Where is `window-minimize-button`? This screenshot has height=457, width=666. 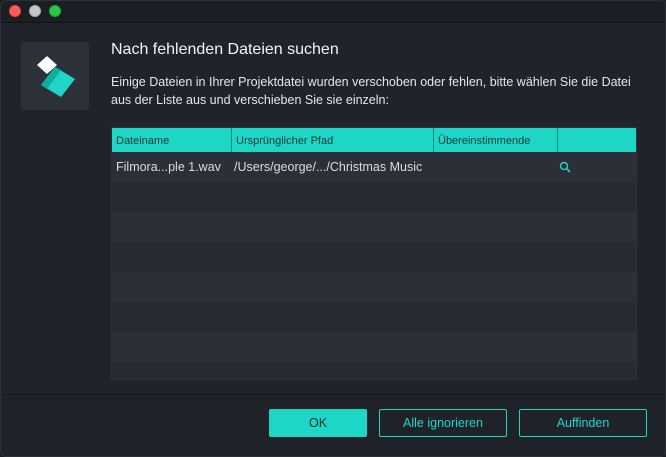
window-minimize-button is located at coordinates (35, 11).